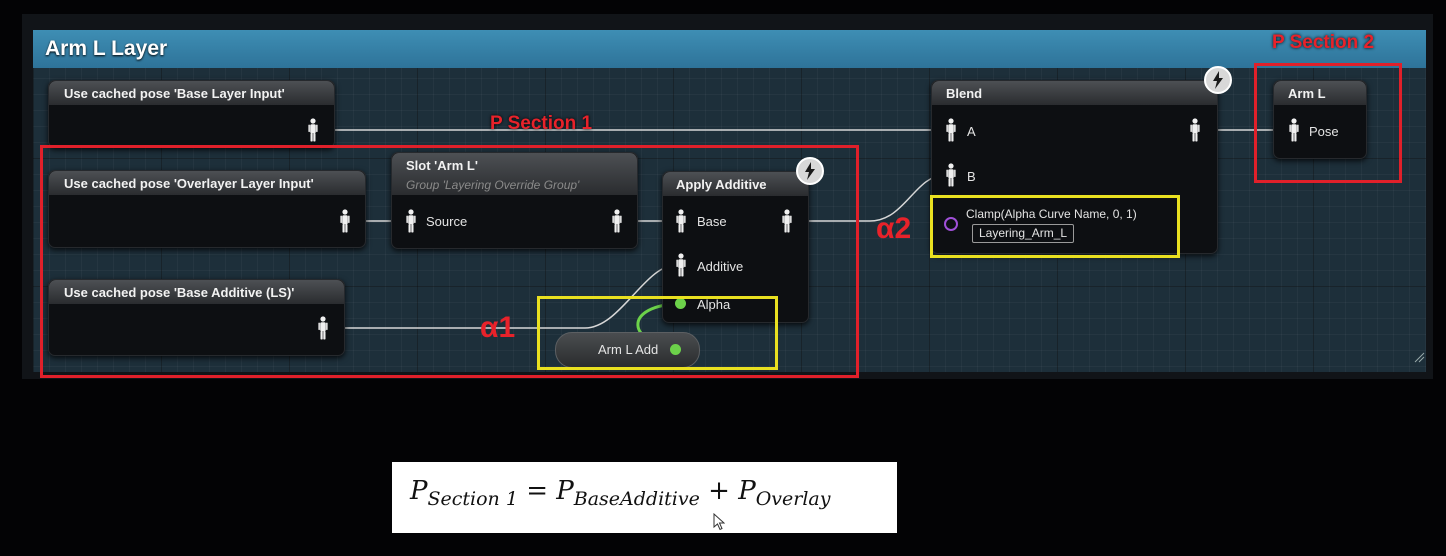 The image size is (1446, 556). Describe the element at coordinates (719, 522) in the screenshot. I see `mouse-cursor-icon` at that location.